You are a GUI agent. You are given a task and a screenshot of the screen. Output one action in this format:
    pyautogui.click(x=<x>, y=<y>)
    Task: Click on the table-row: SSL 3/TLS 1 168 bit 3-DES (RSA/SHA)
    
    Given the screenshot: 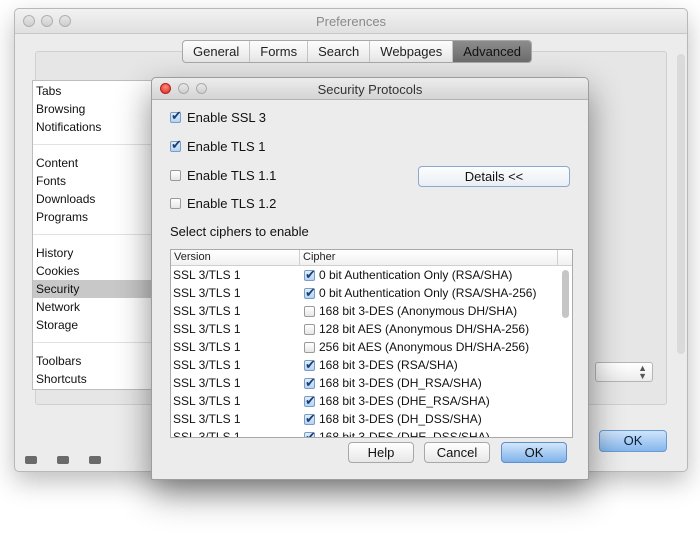 What is the action you would take?
    pyautogui.click(x=364, y=365)
    